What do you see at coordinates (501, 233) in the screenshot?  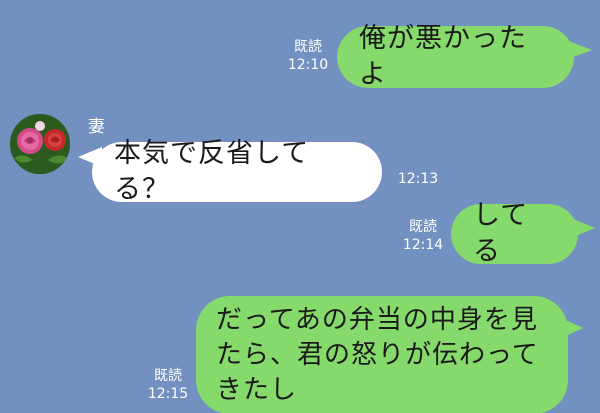 I see `message-text: してる` at bounding box center [501, 233].